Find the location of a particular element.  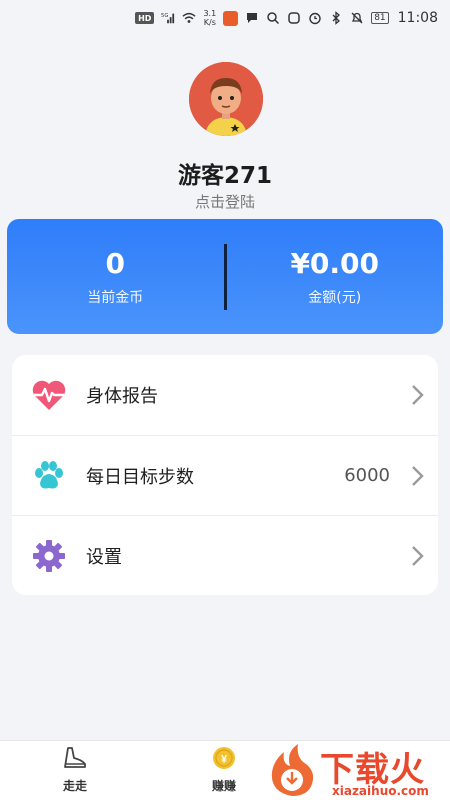

bluetooth-icon is located at coordinates (336, 18).